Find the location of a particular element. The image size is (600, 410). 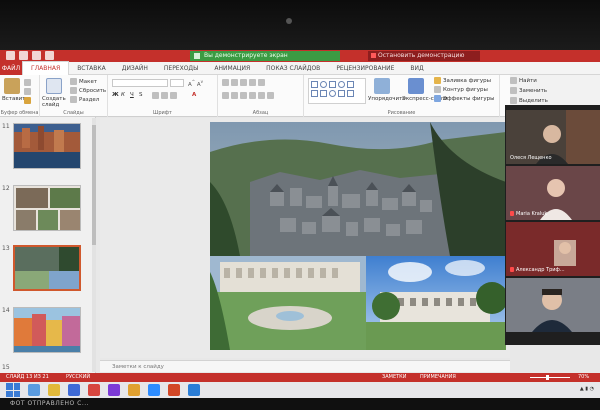

thumb-number: 11 is located at coordinates (6, 126).